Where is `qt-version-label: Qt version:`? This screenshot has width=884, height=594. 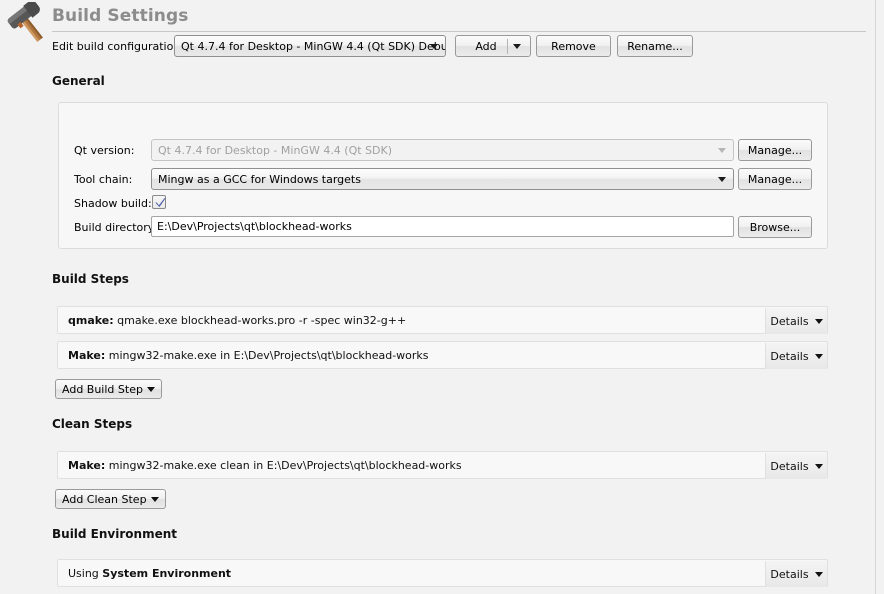
qt-version-label: Qt version: is located at coordinates (104, 150).